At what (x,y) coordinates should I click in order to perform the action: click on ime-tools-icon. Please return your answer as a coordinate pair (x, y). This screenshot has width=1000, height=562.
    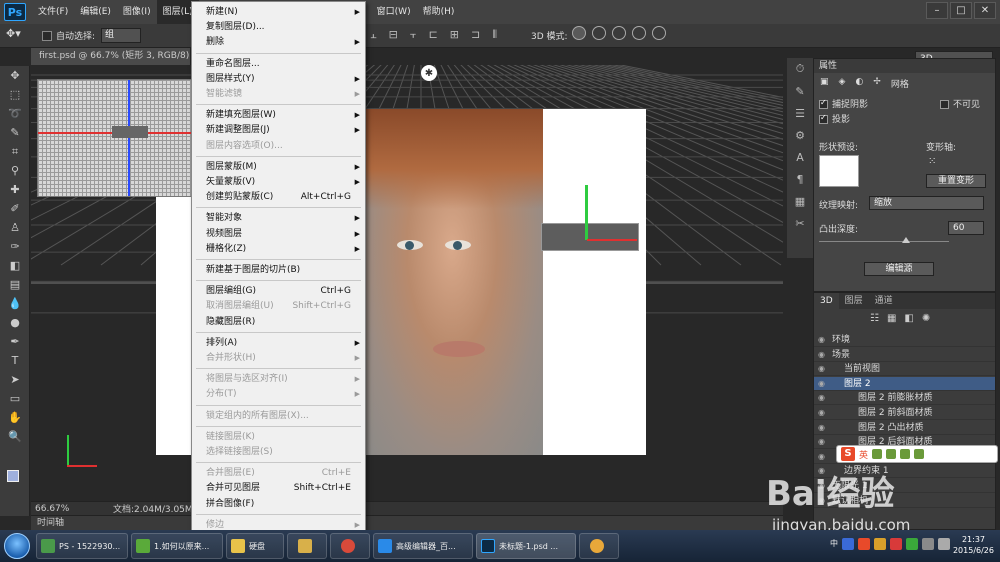
    Looking at the image, I should click on (919, 454).